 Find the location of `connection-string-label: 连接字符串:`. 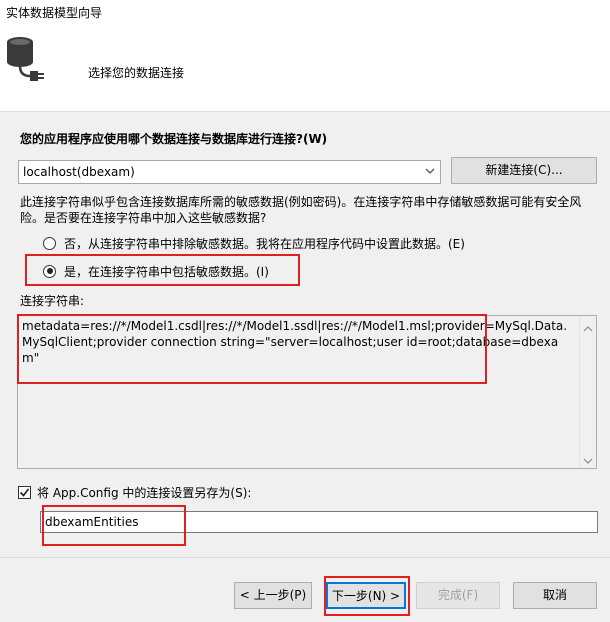

connection-string-label: 连接字符串: is located at coordinates (52, 301).